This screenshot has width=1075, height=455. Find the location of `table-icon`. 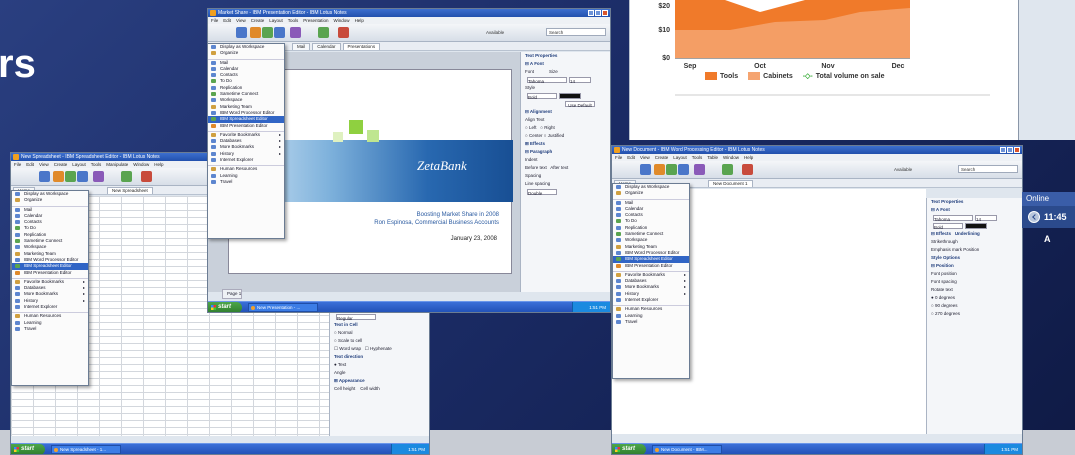

table-icon is located at coordinates (747, 169).